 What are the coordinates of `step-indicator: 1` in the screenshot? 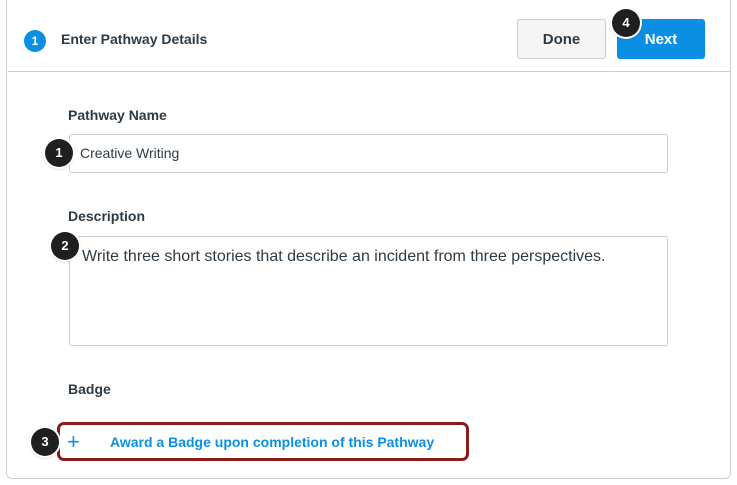 It's located at (35, 41).